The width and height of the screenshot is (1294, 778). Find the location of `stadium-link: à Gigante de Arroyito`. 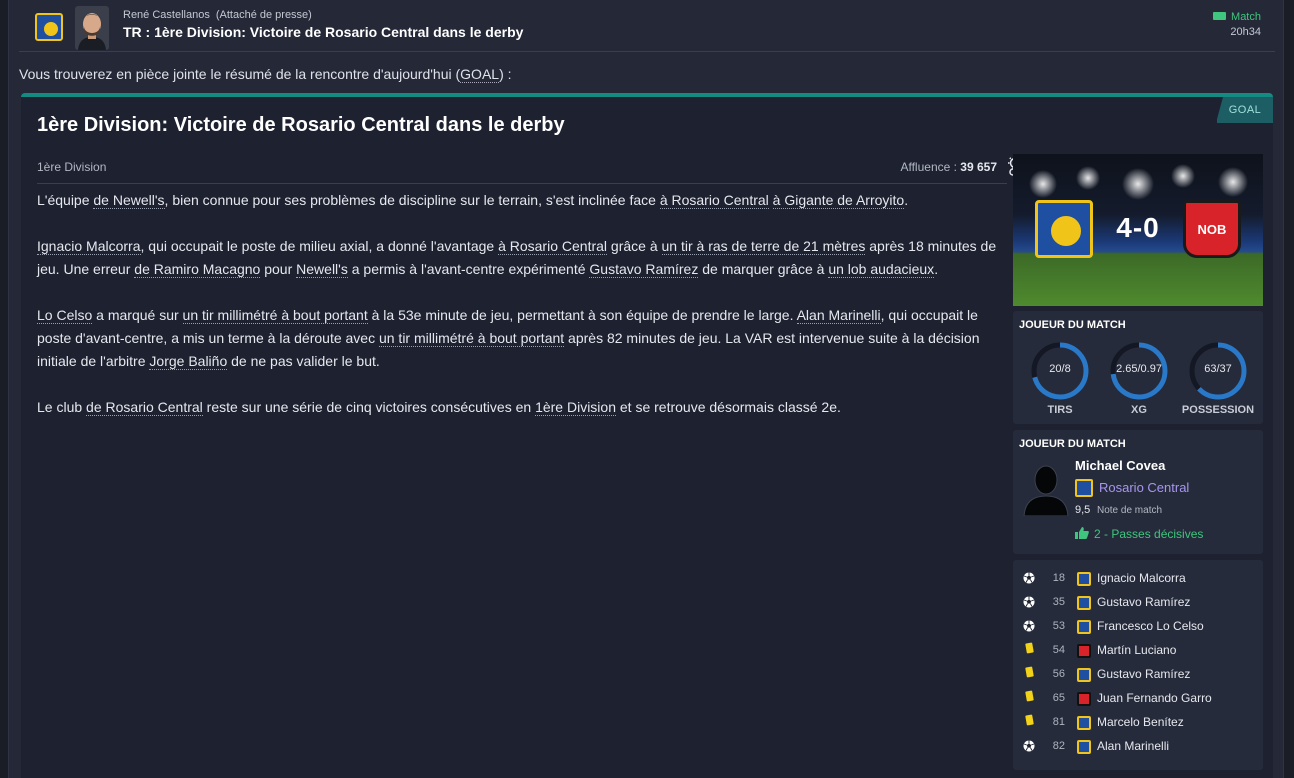

stadium-link: à Gigante de Arroyito is located at coordinates (838, 200).